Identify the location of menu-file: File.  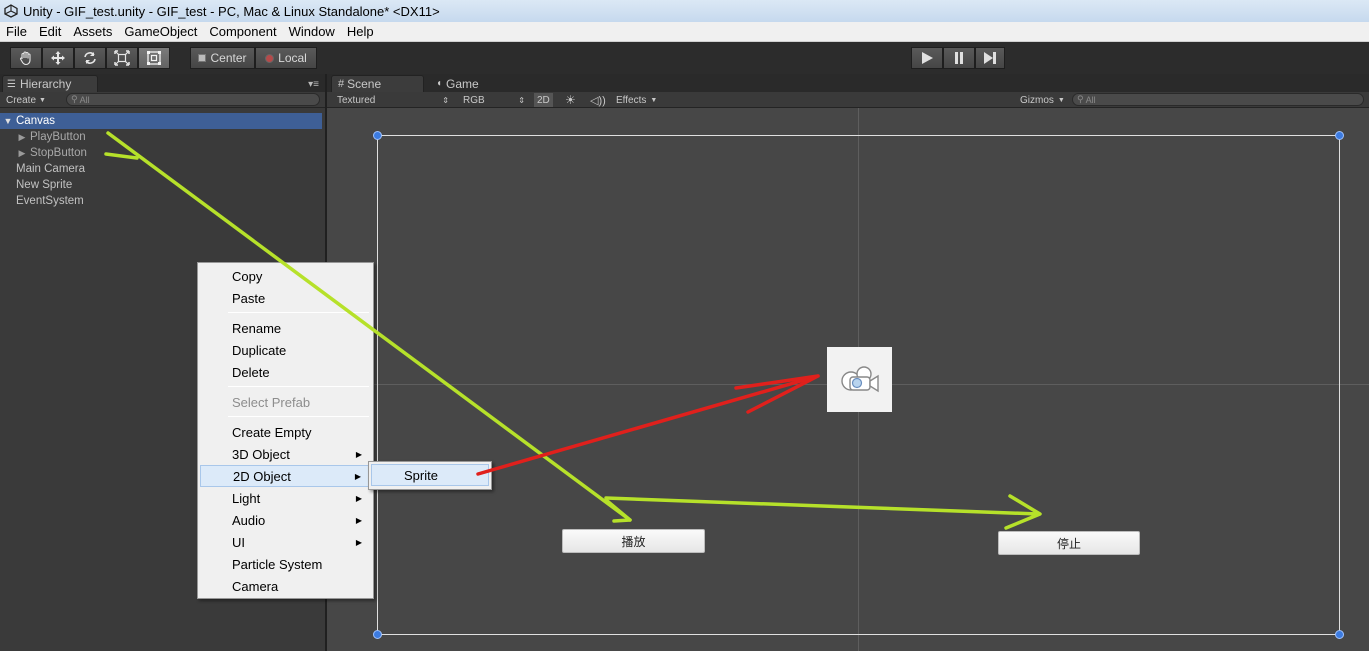
(16, 31).